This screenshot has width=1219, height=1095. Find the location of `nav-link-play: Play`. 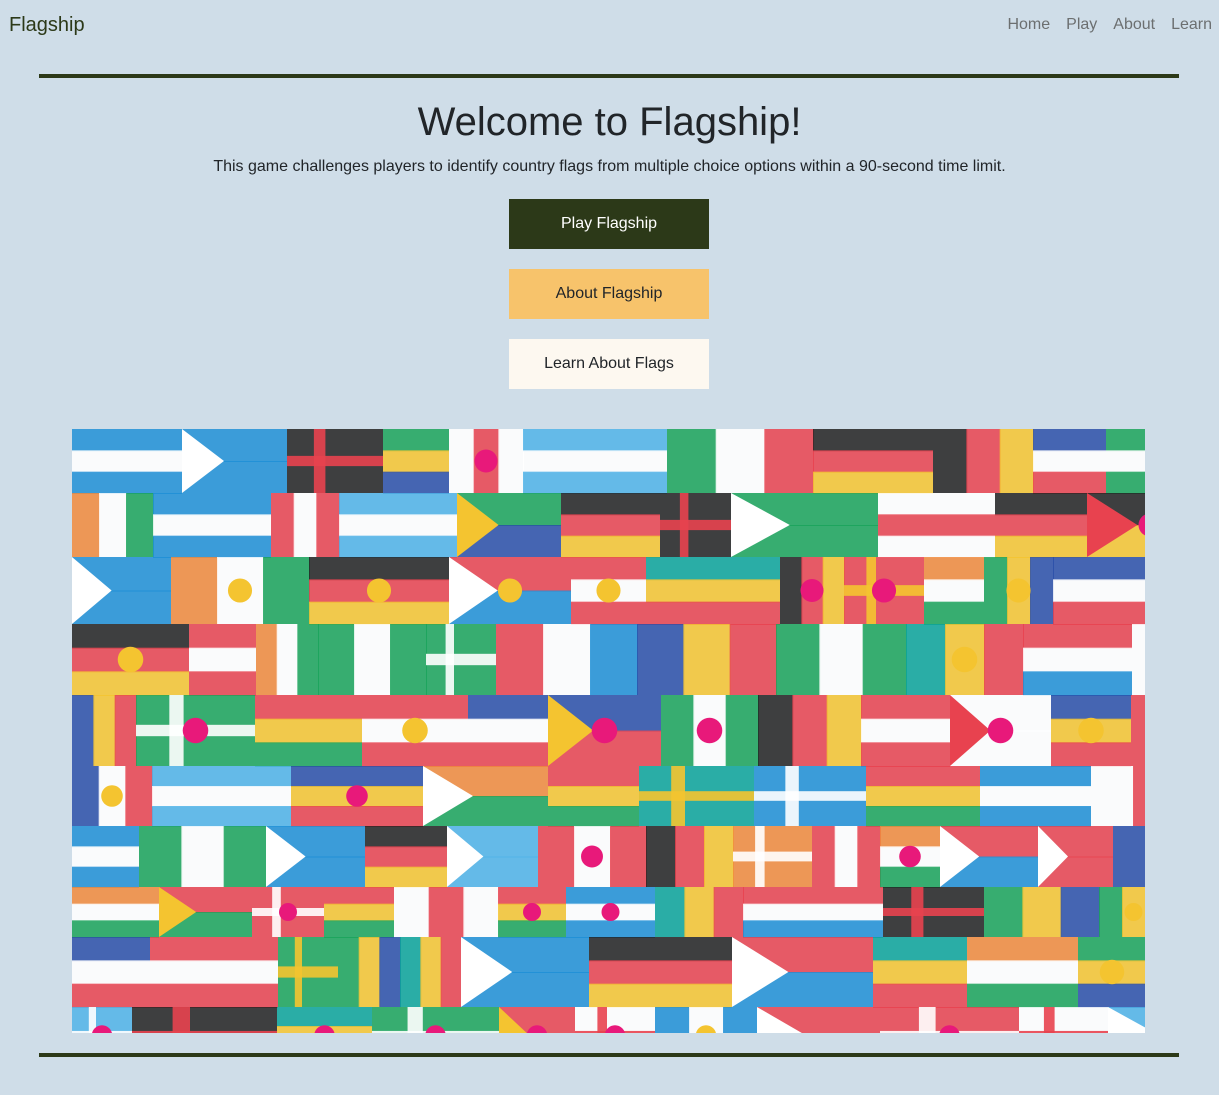

nav-link-play: Play is located at coordinates (1081, 25).